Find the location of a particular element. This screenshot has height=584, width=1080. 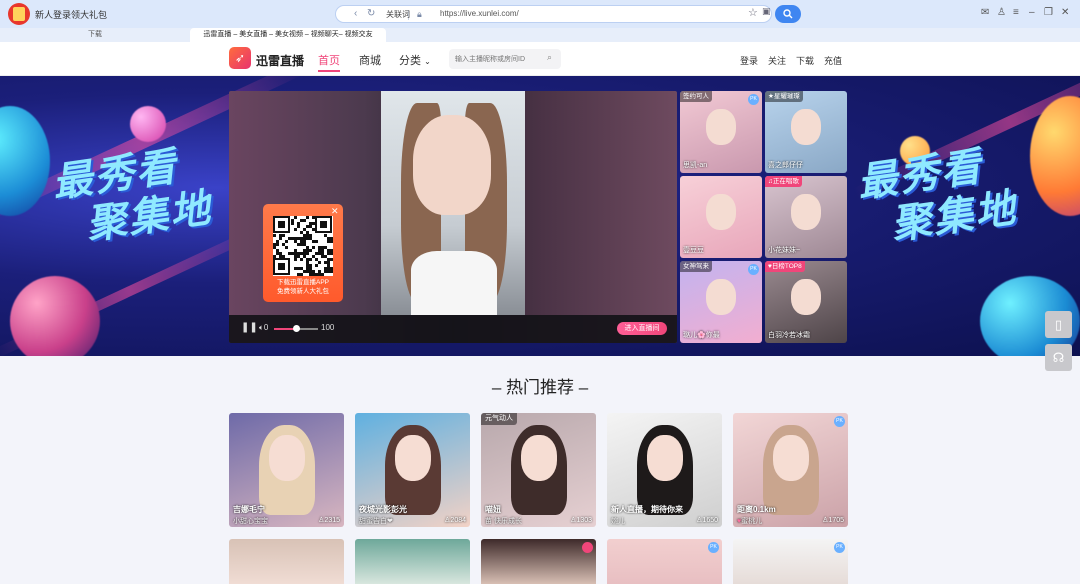

browser-app-icon is located at coordinates (19, 14).